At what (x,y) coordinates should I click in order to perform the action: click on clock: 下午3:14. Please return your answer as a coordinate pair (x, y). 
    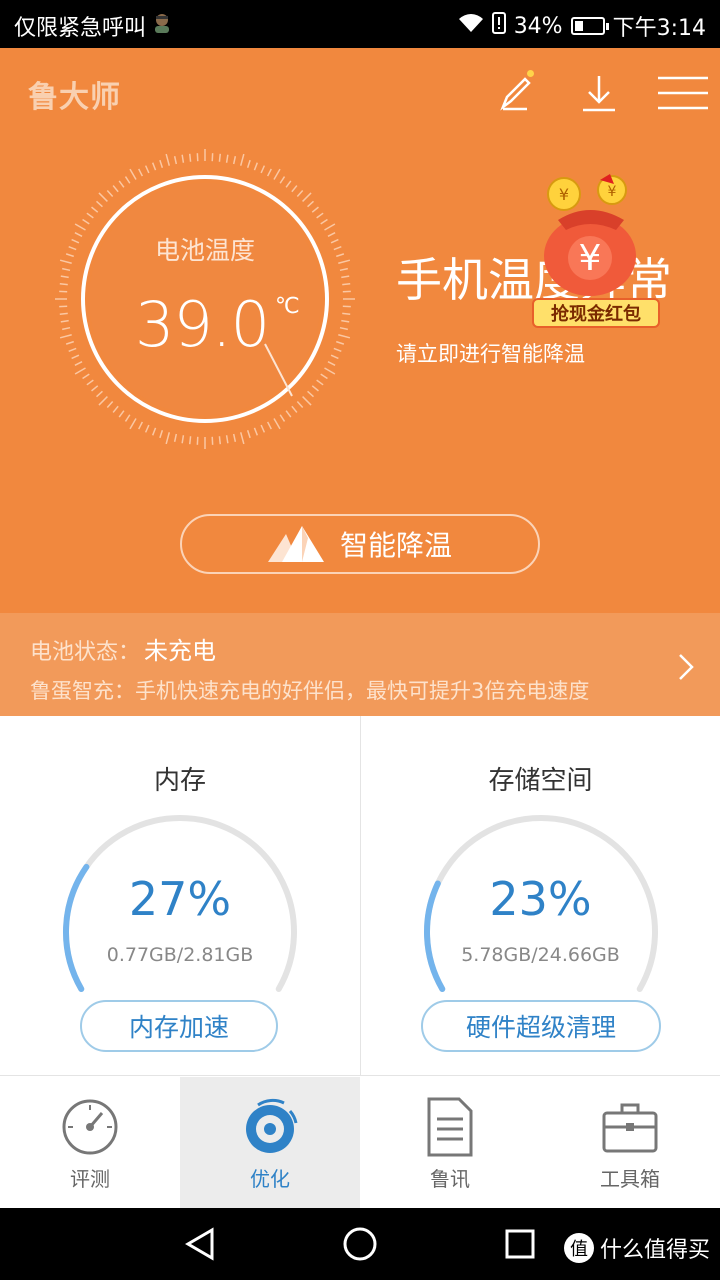
    Looking at the image, I should click on (659, 28).